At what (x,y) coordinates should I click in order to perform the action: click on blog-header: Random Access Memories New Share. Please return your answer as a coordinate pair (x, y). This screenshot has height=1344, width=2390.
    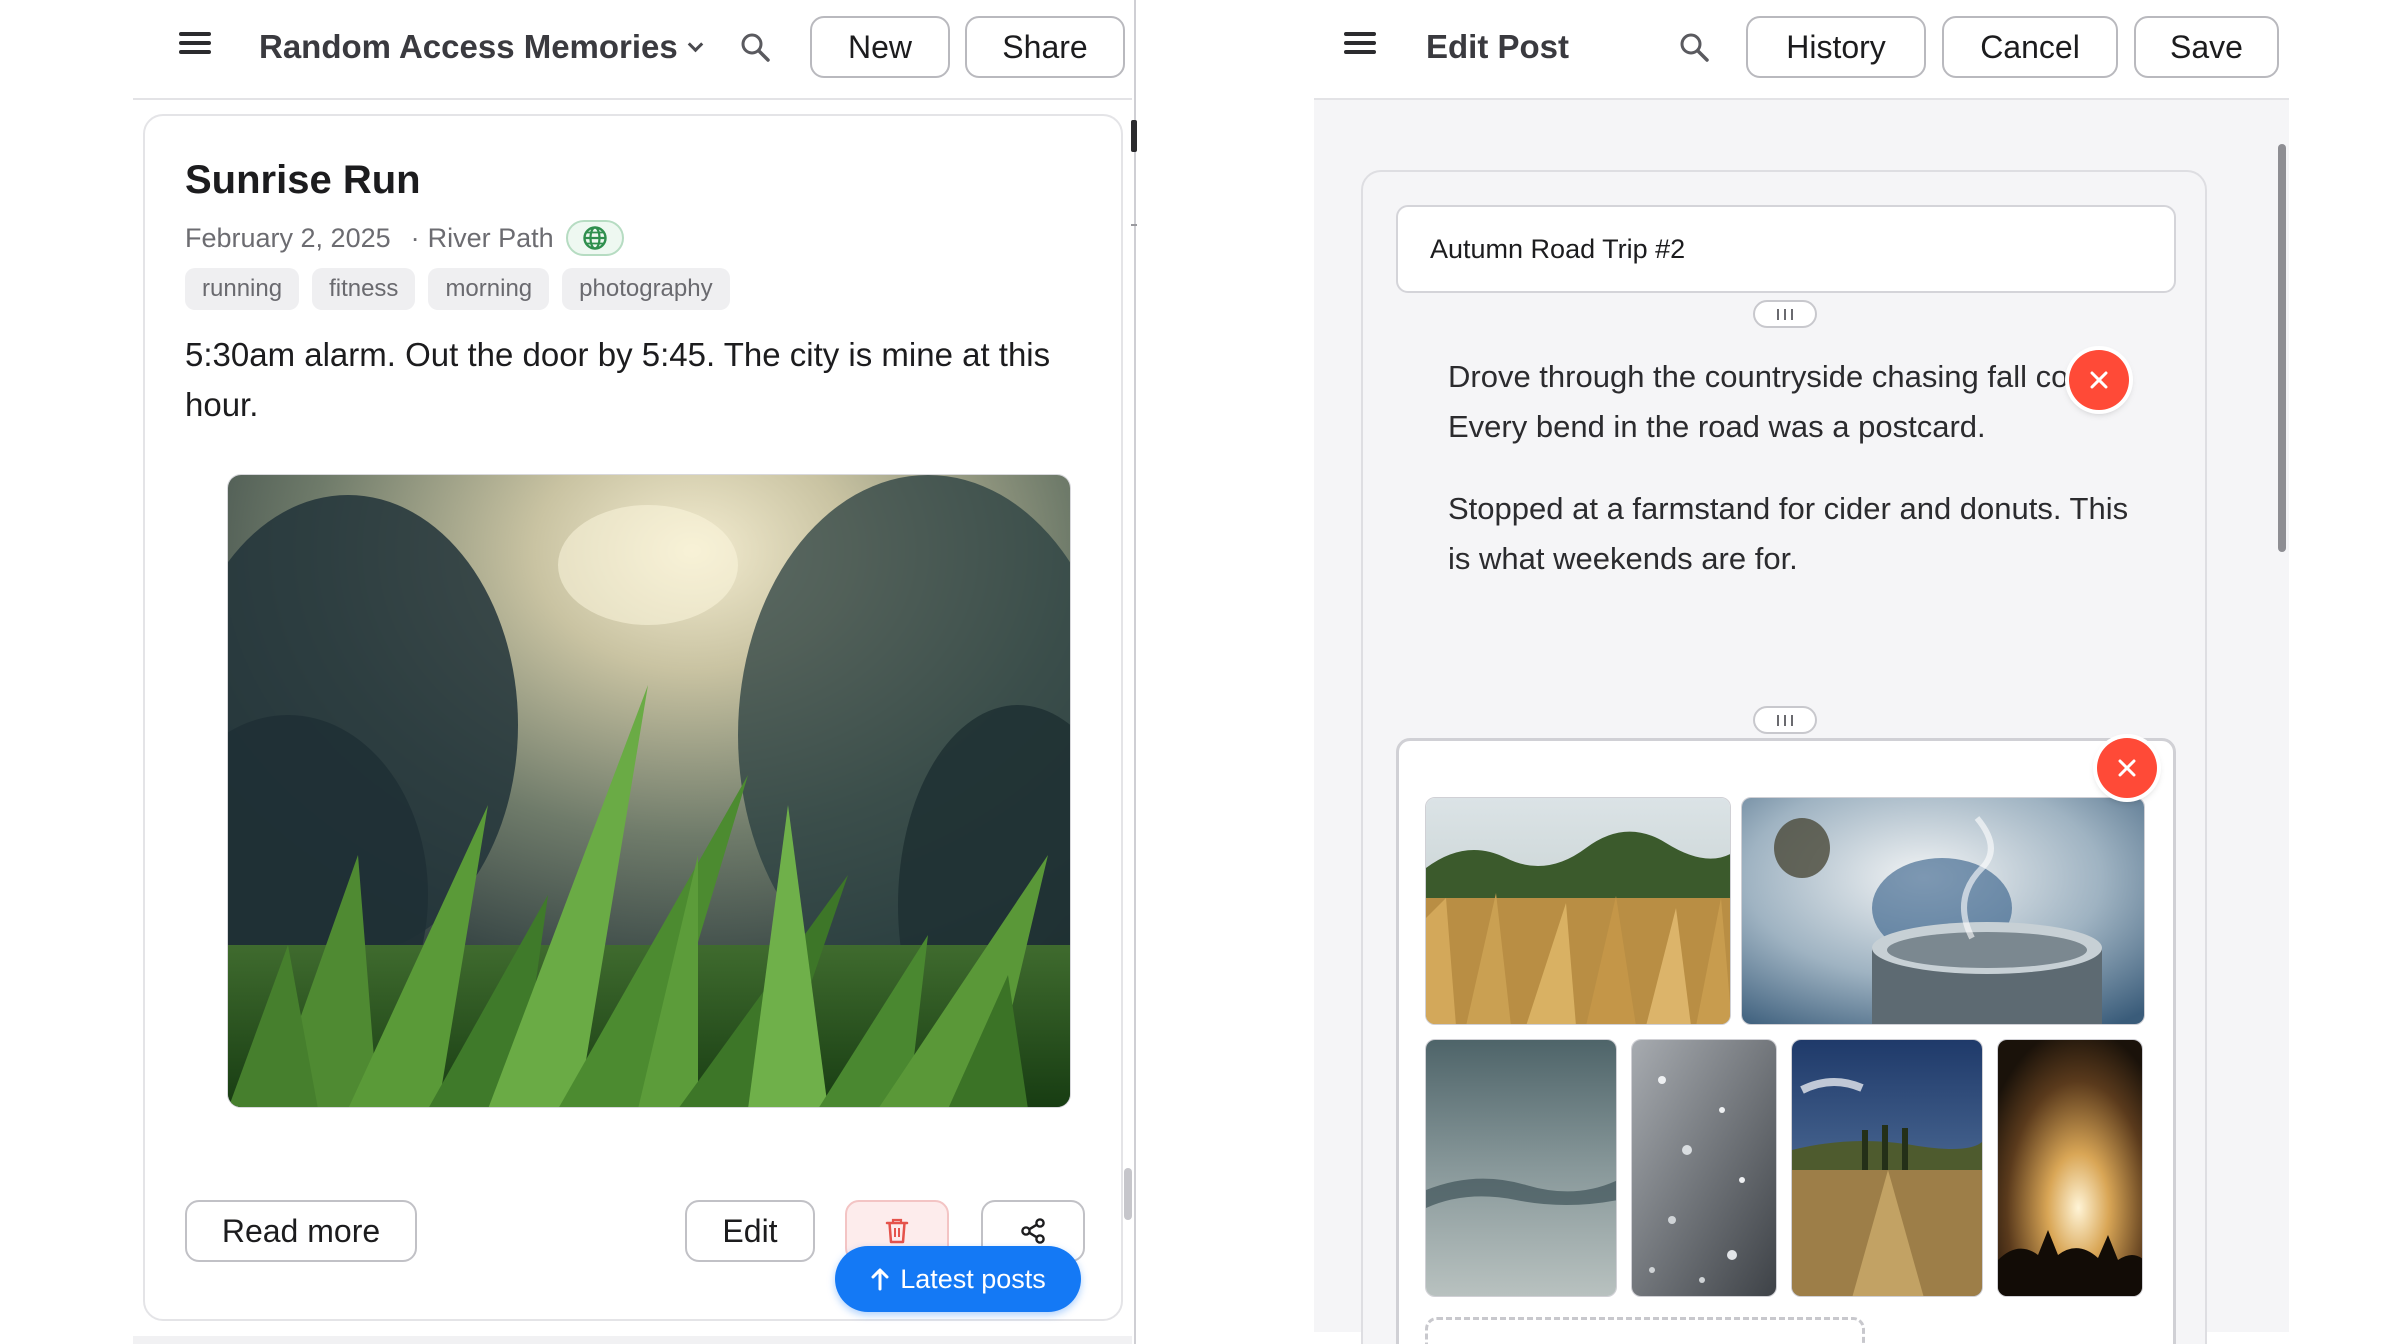
    Looking at the image, I should click on (632, 50).